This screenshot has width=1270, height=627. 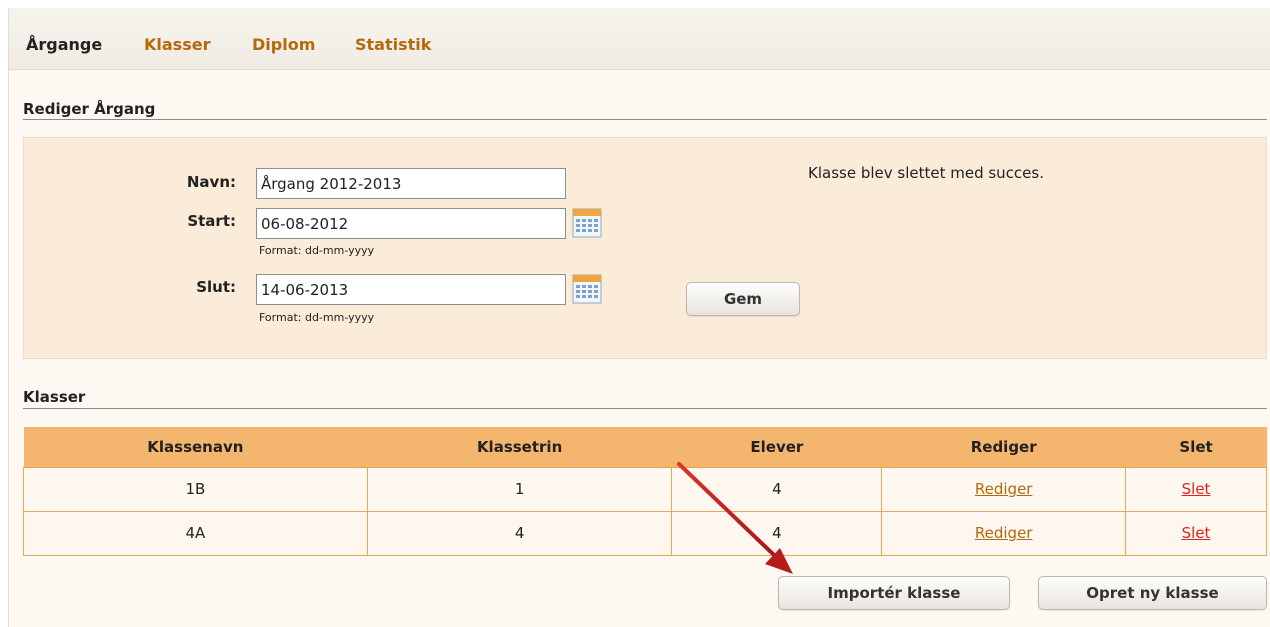 What do you see at coordinates (645, 408) in the screenshot?
I see `classes-section-divider` at bounding box center [645, 408].